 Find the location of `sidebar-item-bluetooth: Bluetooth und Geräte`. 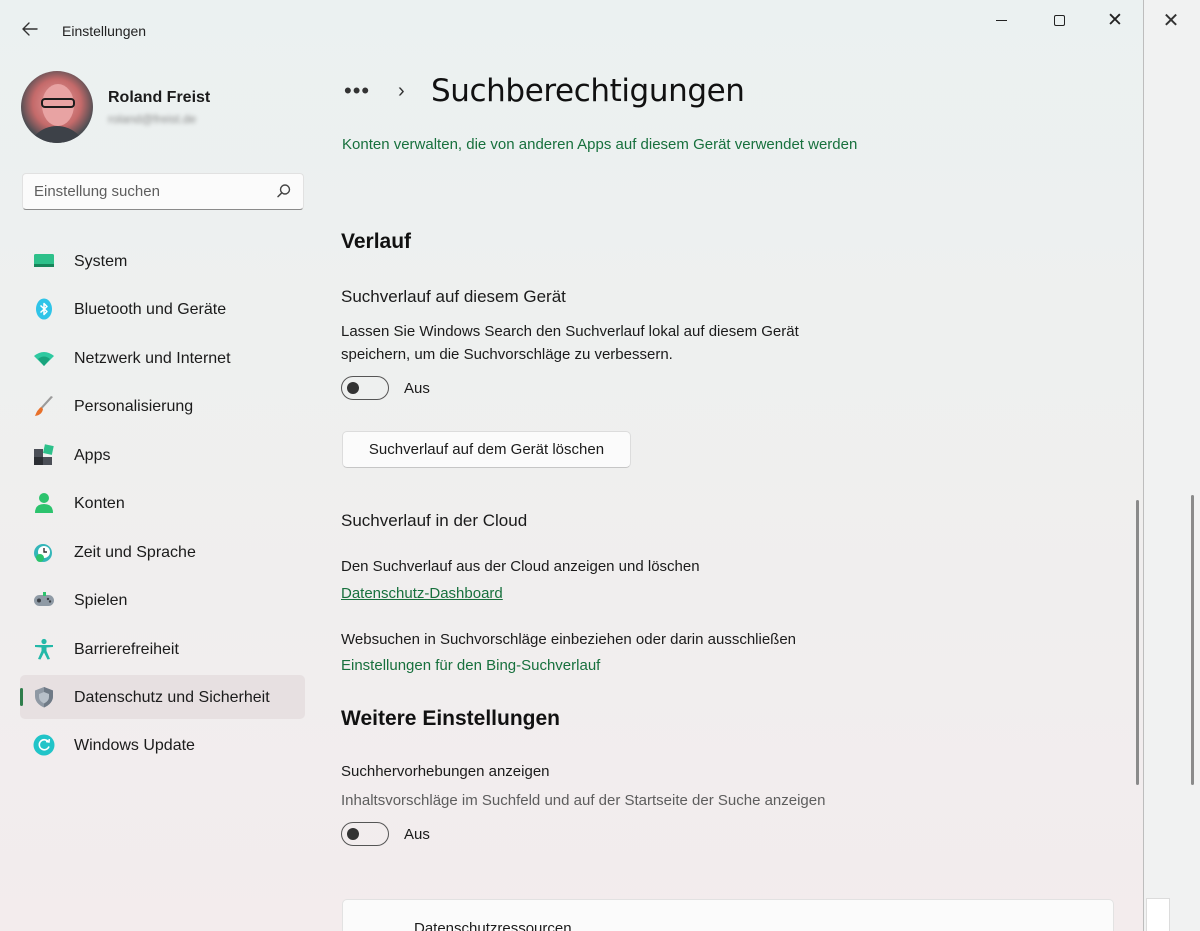

sidebar-item-bluetooth: Bluetooth und Geräte is located at coordinates (162, 309).